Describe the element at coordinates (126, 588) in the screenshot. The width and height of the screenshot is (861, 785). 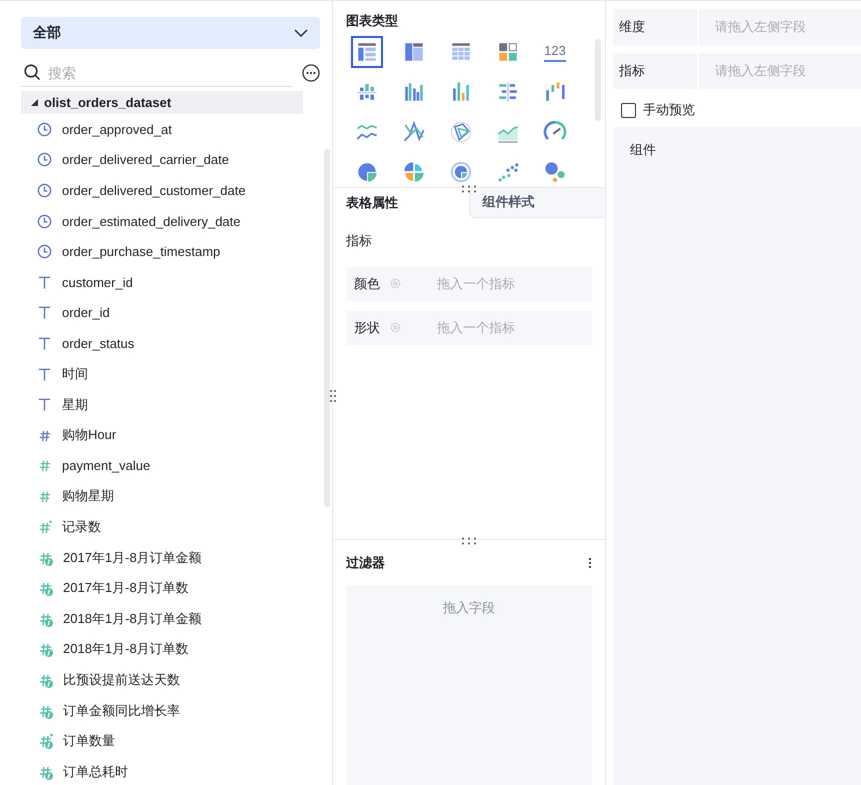
I see `field-name: 2017年1月-8月订单数` at that location.